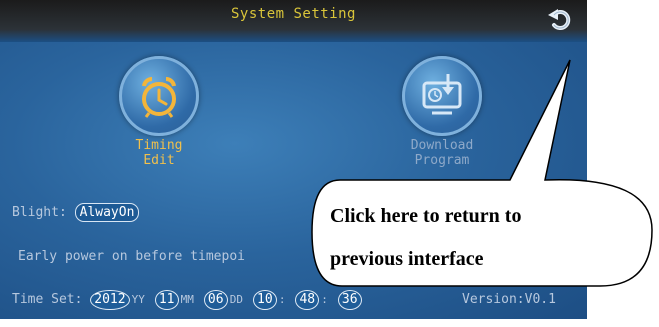 The width and height of the screenshot is (659, 327). Describe the element at coordinates (407, 259) in the screenshot. I see `callout-line2: previous interface` at that location.